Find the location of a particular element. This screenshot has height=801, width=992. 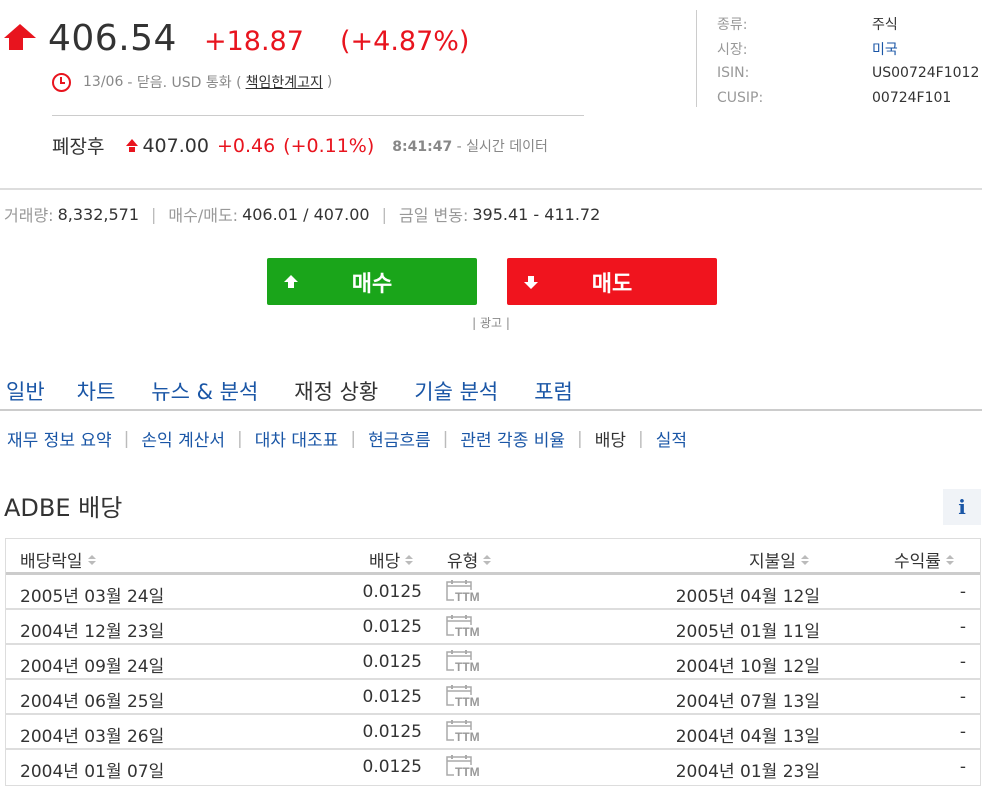

clock-icon is located at coordinates (61, 82).